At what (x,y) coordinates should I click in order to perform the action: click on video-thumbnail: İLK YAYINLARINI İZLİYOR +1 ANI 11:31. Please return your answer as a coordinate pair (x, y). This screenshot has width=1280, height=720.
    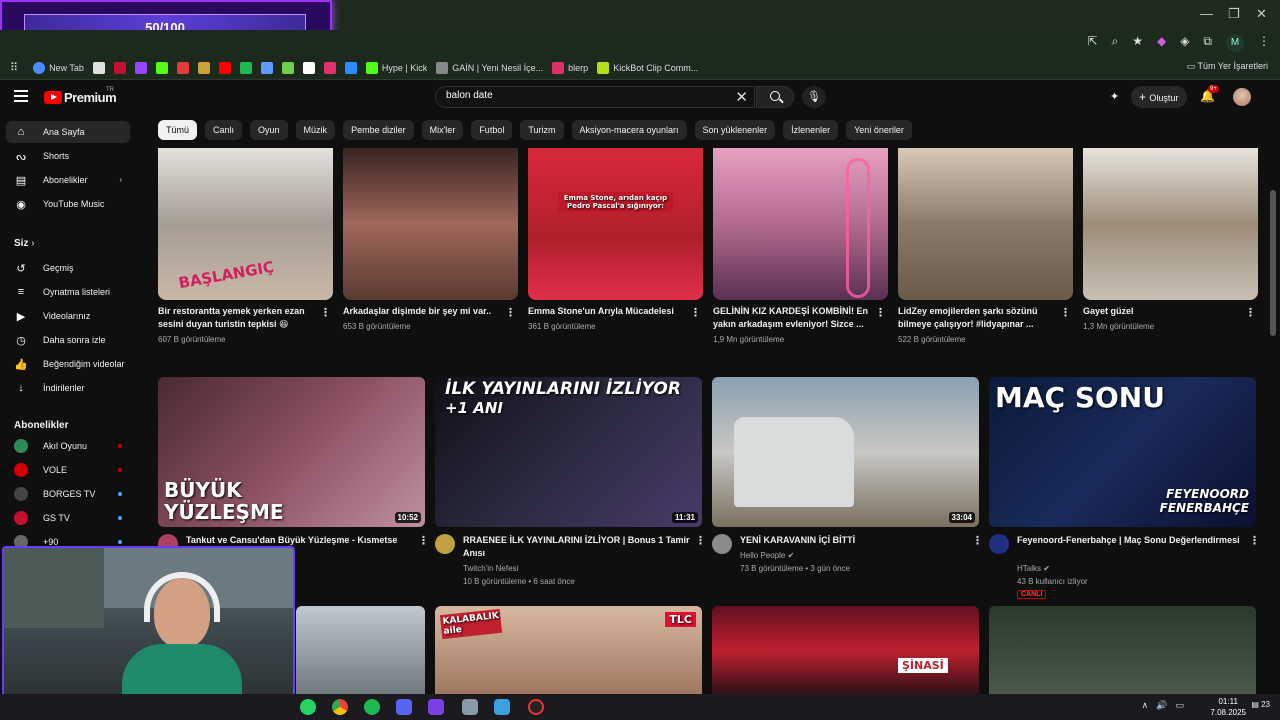
    Looking at the image, I should click on (568, 452).